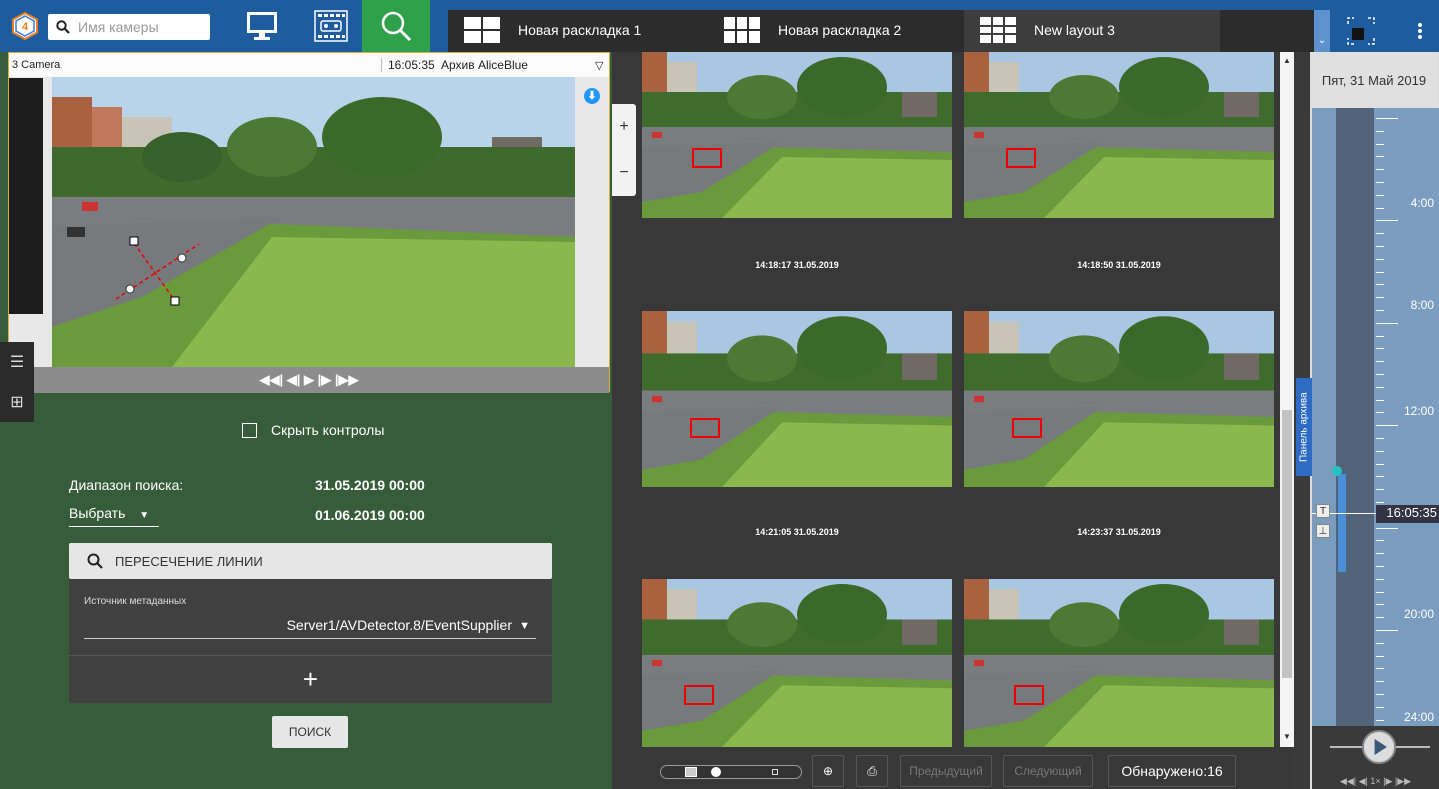 This screenshot has height=789, width=1439. What do you see at coordinates (524, 626) in the screenshot?
I see `caret-down-icon: ▼` at bounding box center [524, 626].